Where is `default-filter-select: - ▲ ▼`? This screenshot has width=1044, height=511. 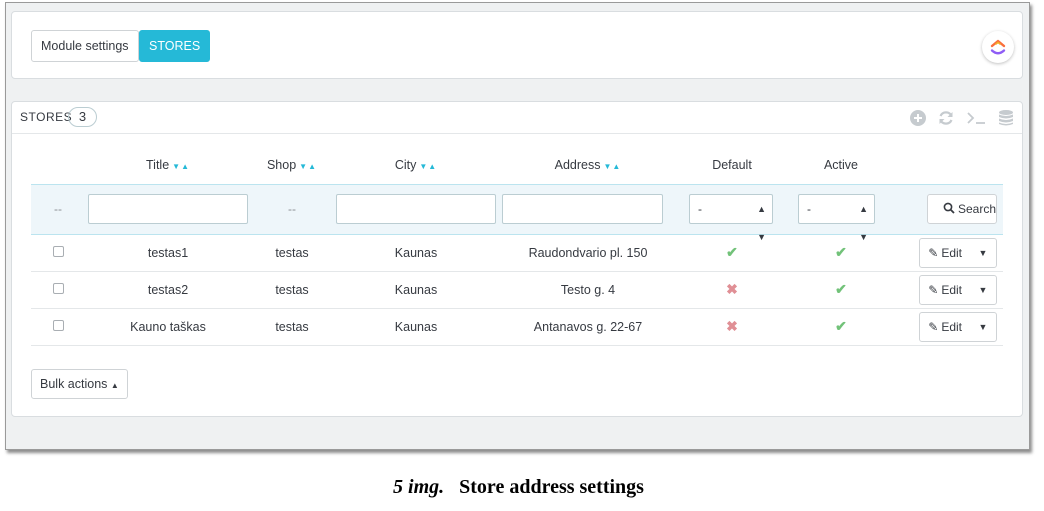 default-filter-select: - ▲ ▼ is located at coordinates (731, 218).